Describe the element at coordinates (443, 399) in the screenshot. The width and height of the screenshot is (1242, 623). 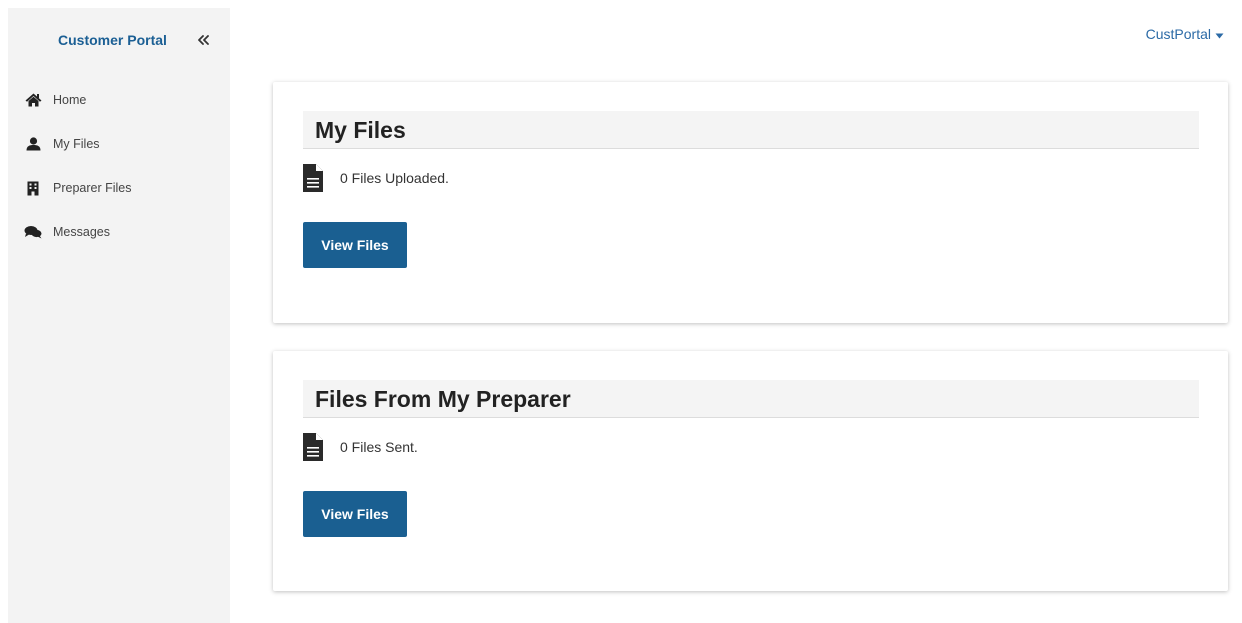
I see `card-title: Files From My Preparer` at that location.